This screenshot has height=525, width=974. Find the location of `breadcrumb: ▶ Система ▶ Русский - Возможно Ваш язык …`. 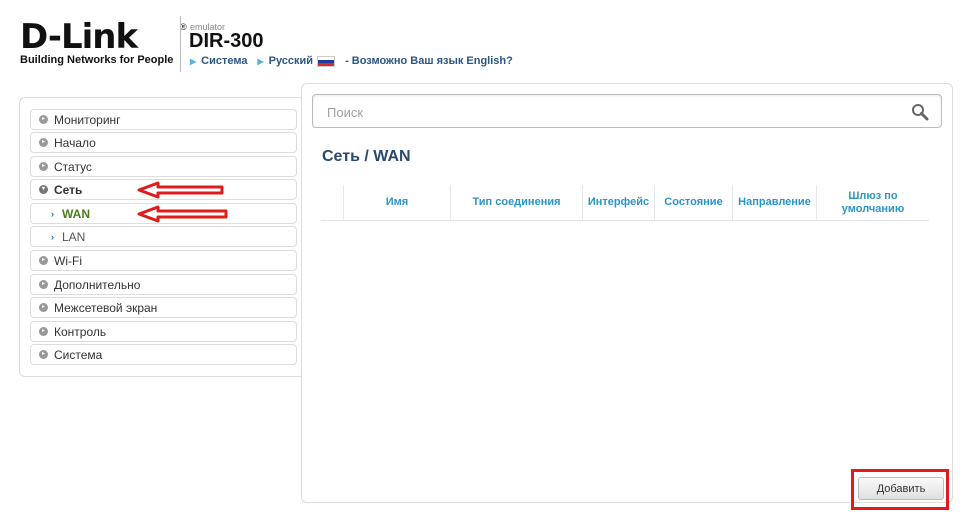

breadcrumb: ▶ Система ▶ Русский - Возможно Ваш язык … is located at coordinates (351, 61).